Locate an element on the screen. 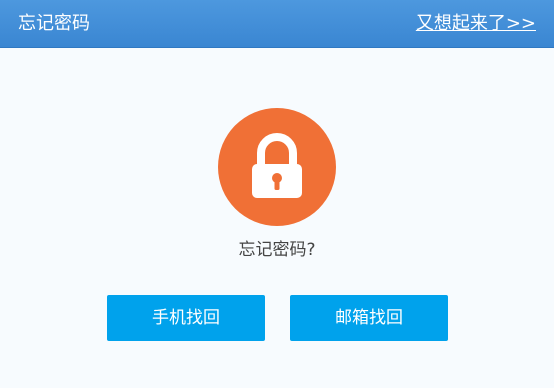 The width and height of the screenshot is (554, 388). dialog-header: 忘记密码 又想起来了>> is located at coordinates (277, 24).